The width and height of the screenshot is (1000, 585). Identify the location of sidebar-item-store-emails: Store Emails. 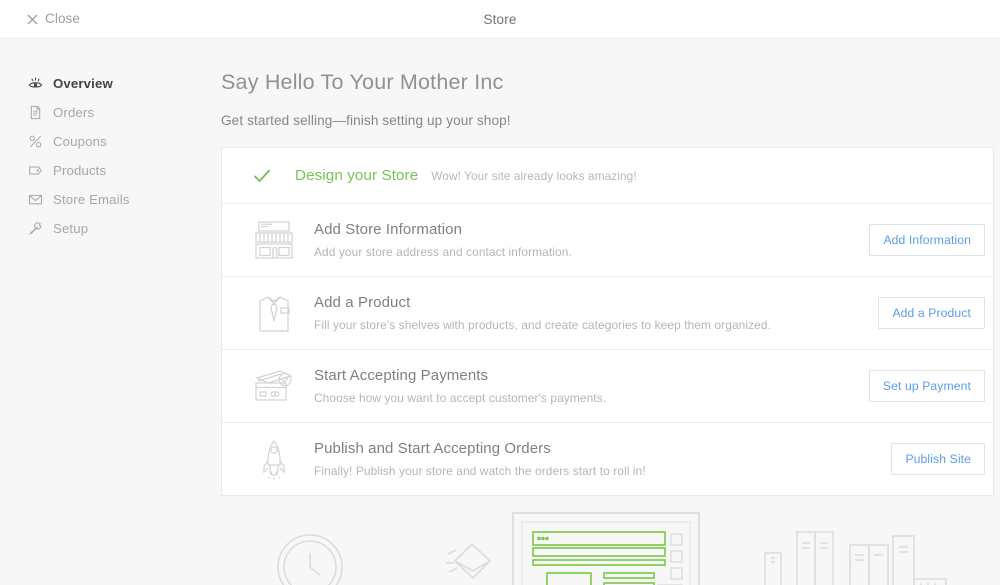
(100, 199).